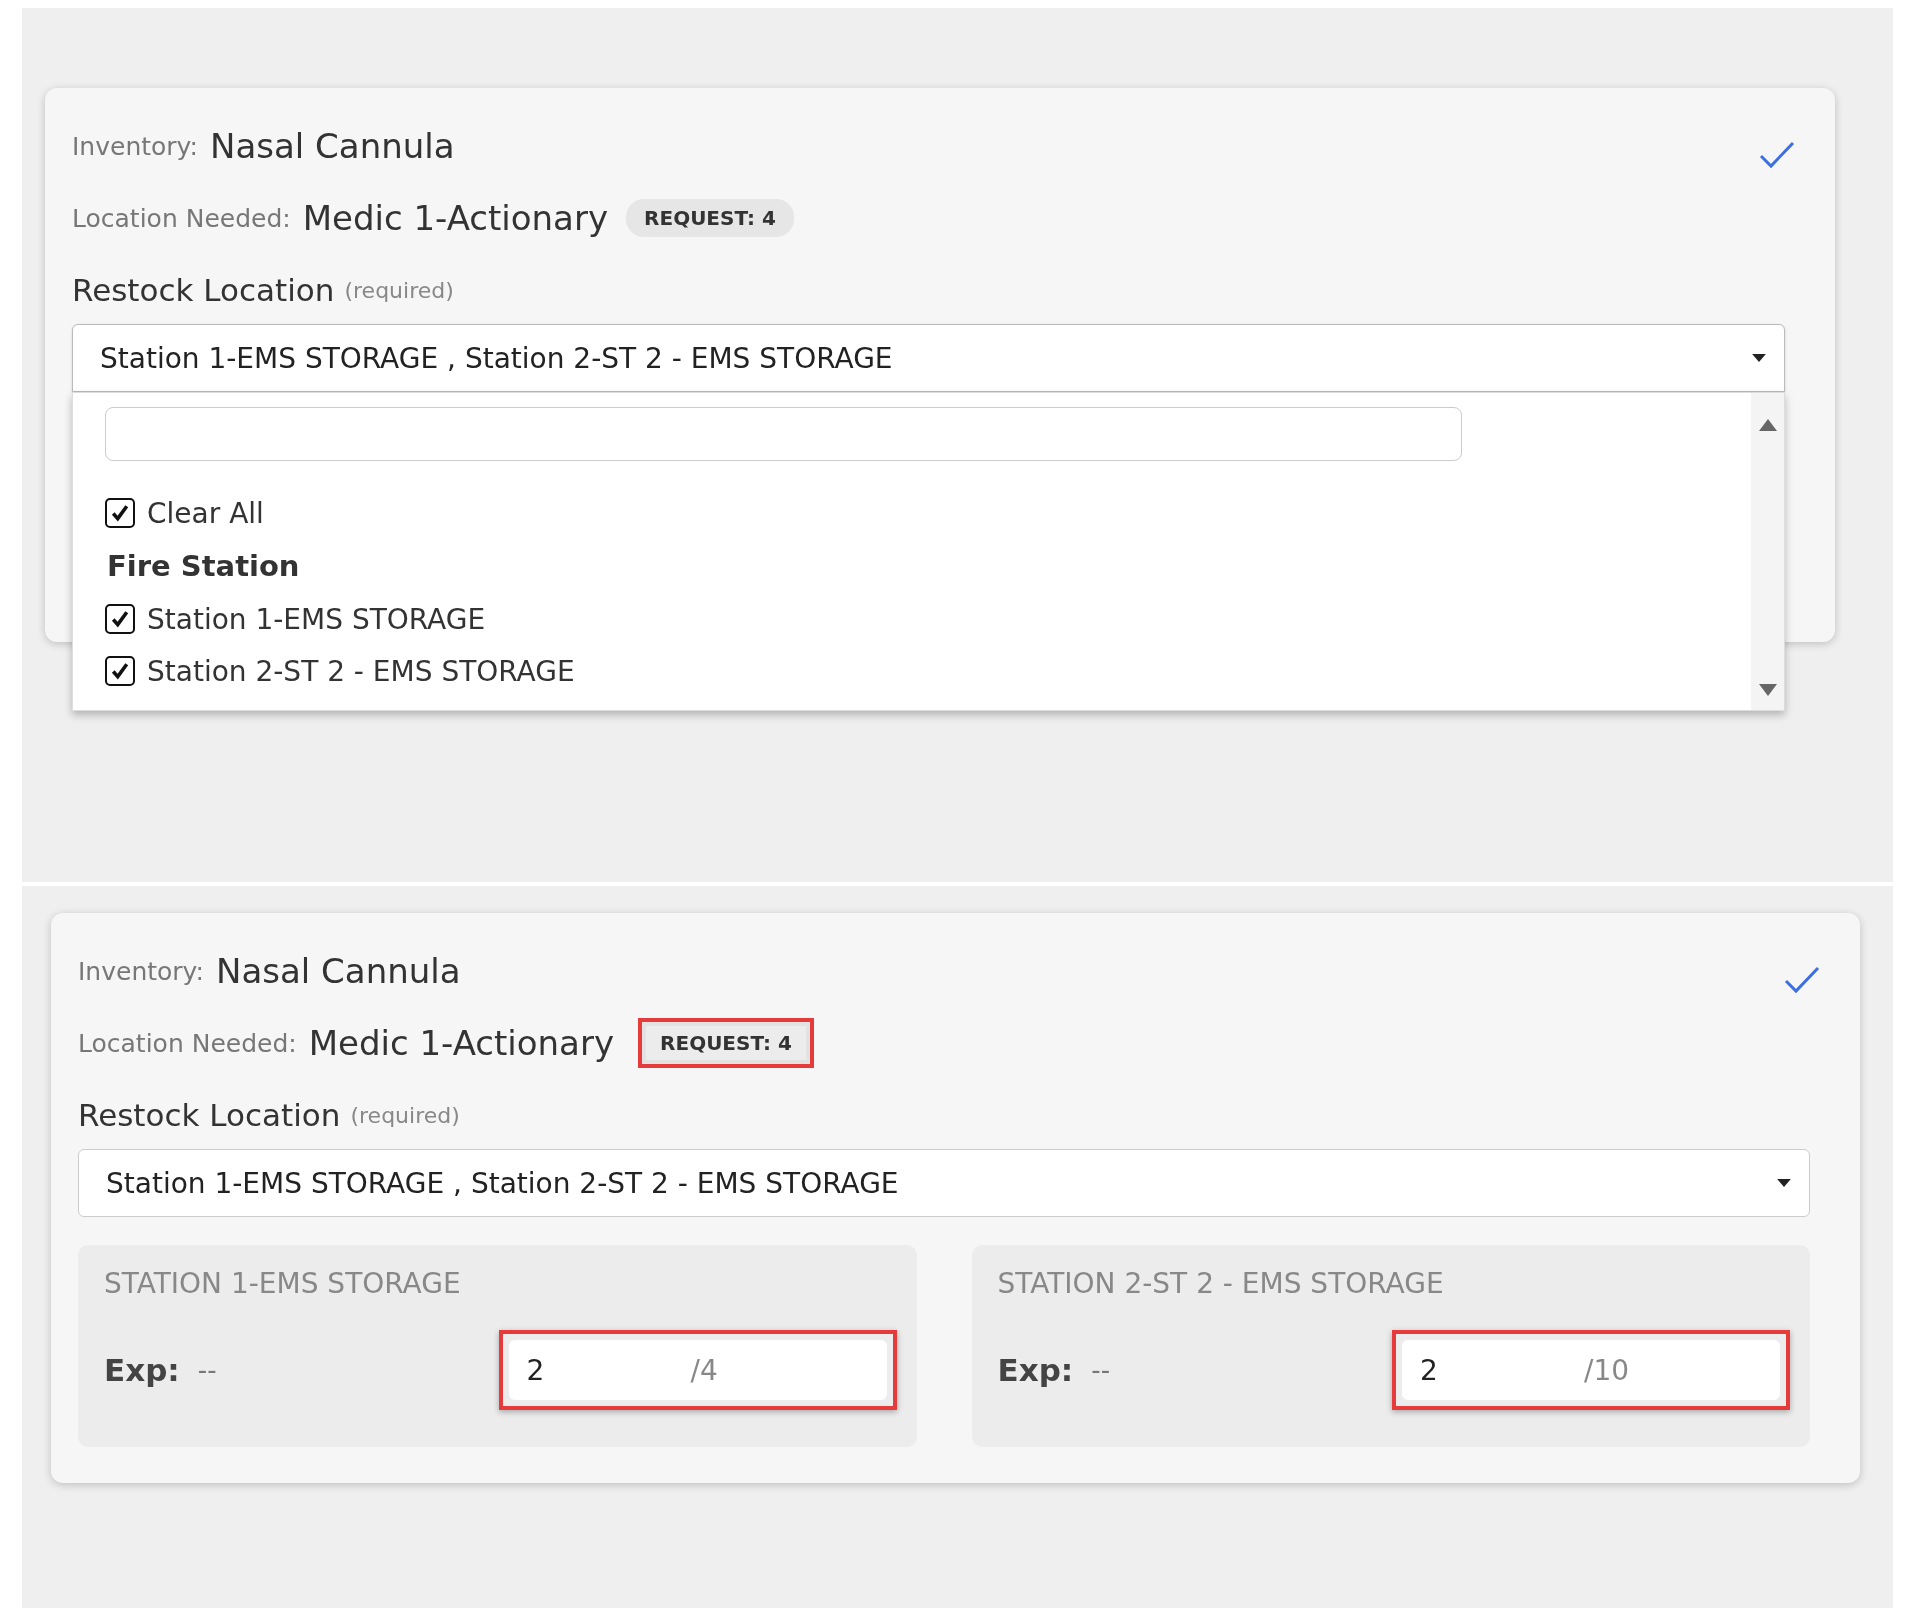  What do you see at coordinates (316, 619) in the screenshot?
I see `option-label: Station 1-EMS STORAGE` at bounding box center [316, 619].